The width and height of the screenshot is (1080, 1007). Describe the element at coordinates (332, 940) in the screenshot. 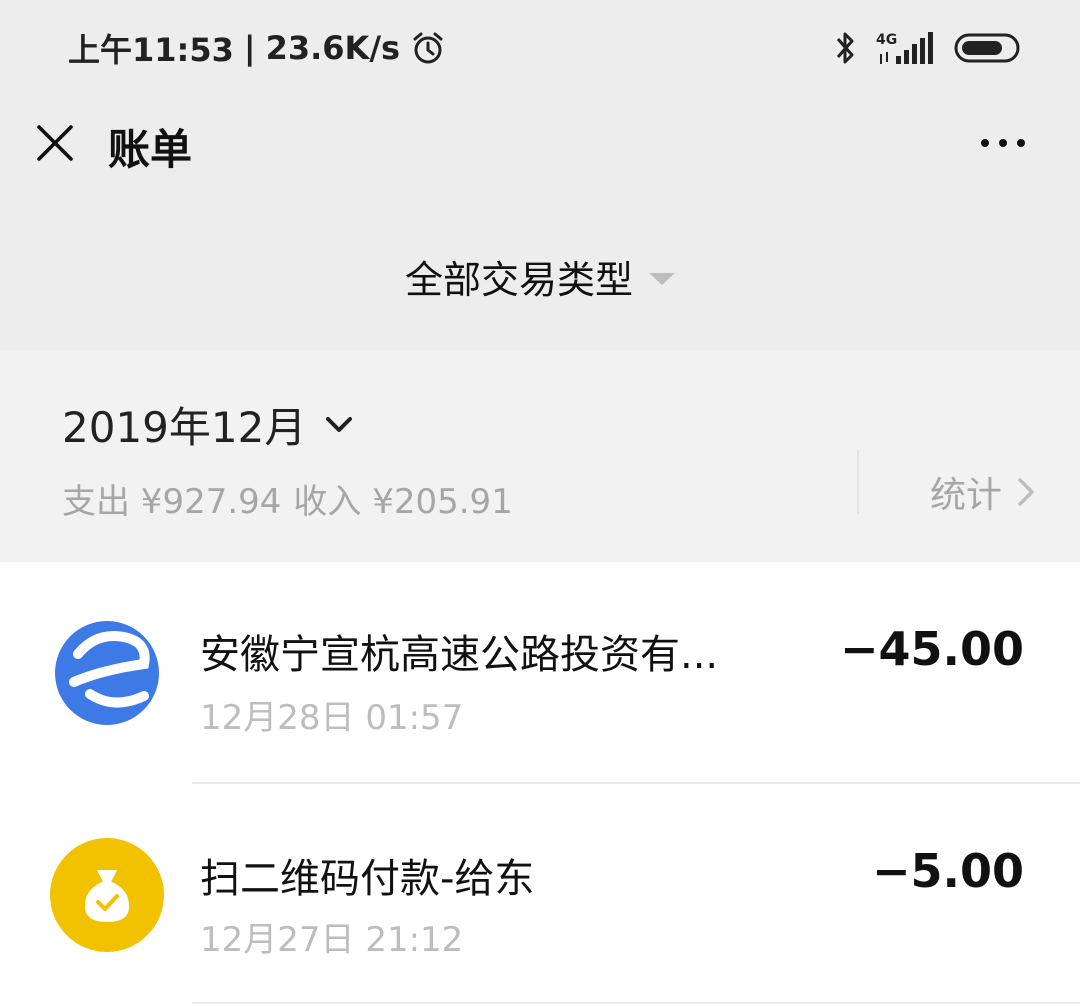

I see `transaction-time: 12月27日 21:12` at that location.